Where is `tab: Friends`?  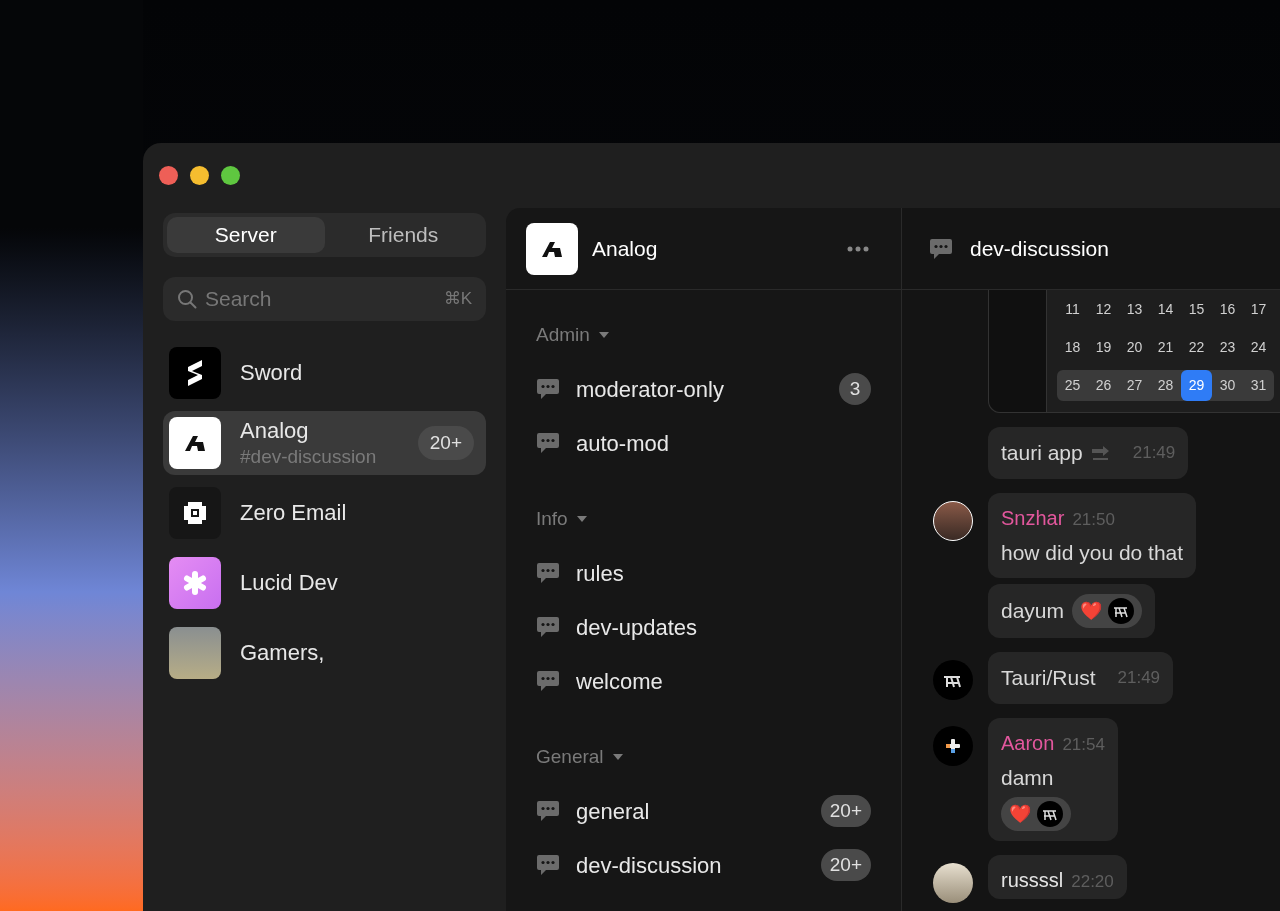 tab: Friends is located at coordinates (403, 235).